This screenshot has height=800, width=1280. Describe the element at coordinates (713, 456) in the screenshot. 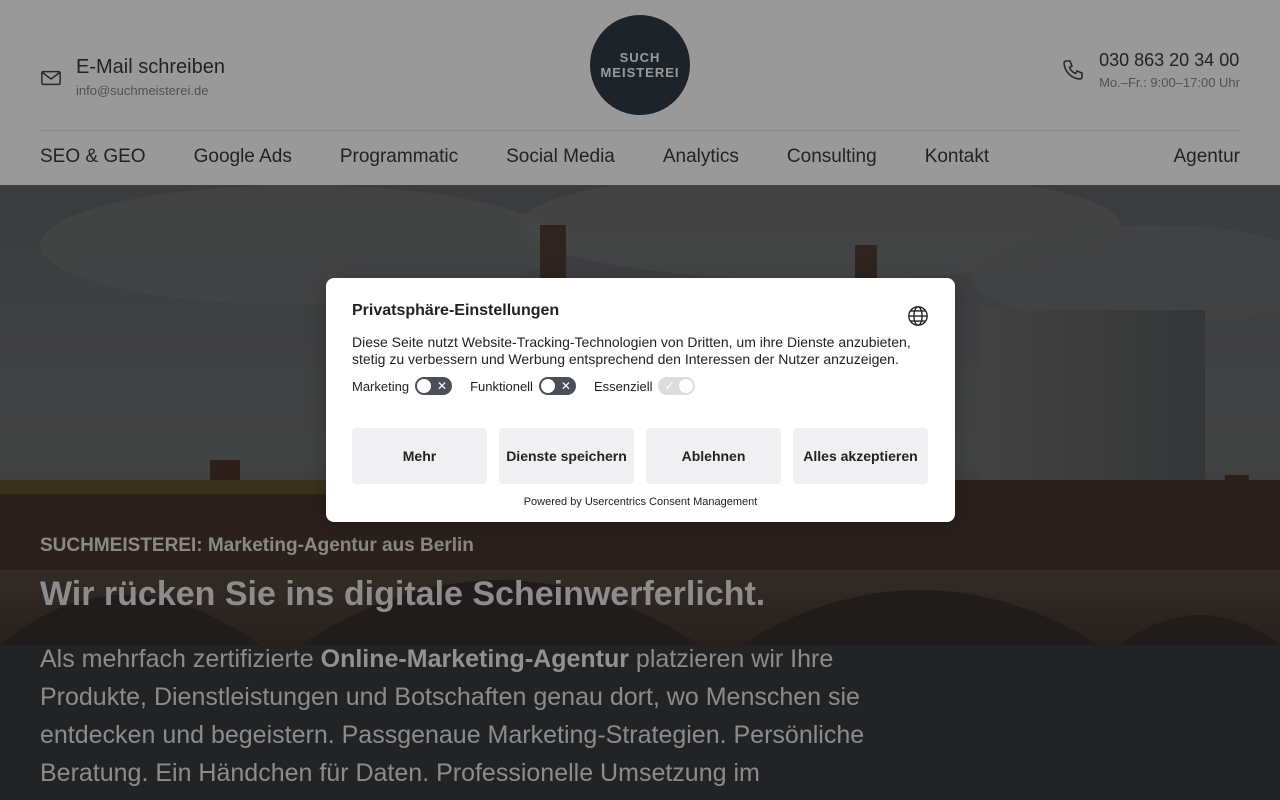

I see `deny-button: Ablehnen` at that location.